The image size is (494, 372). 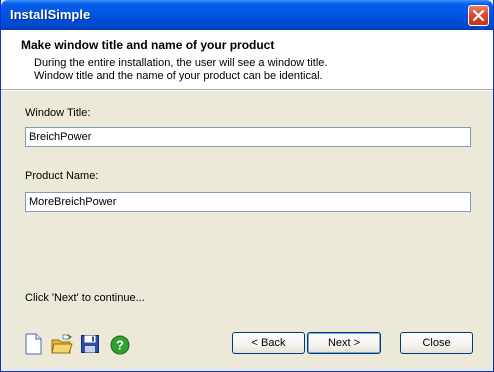 What do you see at coordinates (268, 343) in the screenshot?
I see `back-button: < Back` at bounding box center [268, 343].